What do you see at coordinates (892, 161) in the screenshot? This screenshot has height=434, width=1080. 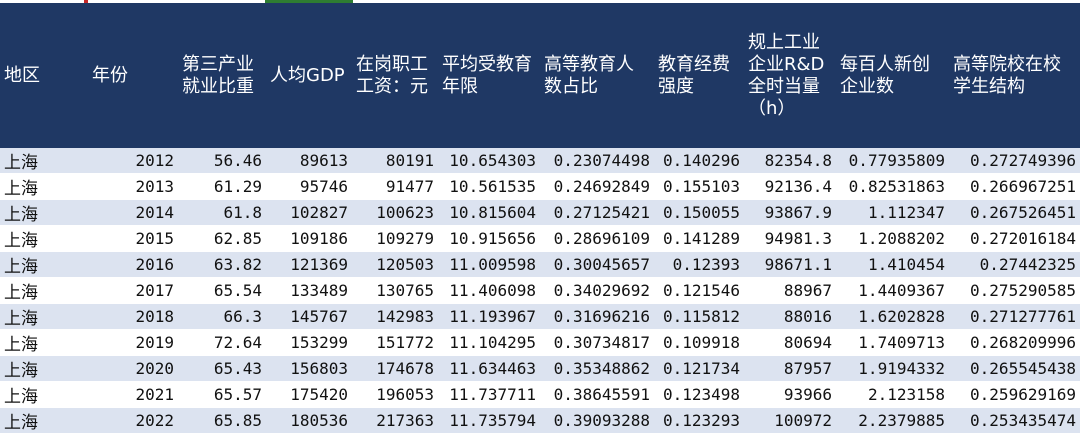 I see `cell-new-firms: 0.77935809` at bounding box center [892, 161].